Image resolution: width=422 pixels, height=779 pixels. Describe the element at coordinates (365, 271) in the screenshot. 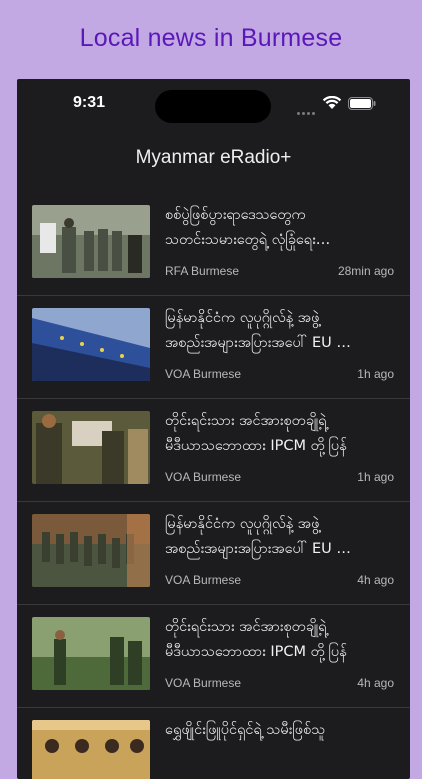

I see `news-time: 28min ago` at that location.